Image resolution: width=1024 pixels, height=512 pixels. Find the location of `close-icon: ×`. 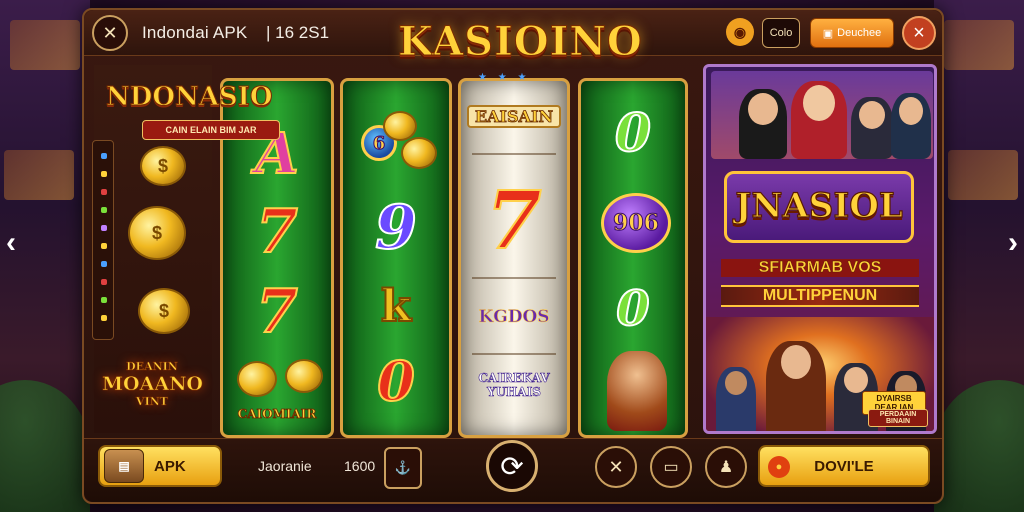

close-icon: × is located at coordinates (919, 32).